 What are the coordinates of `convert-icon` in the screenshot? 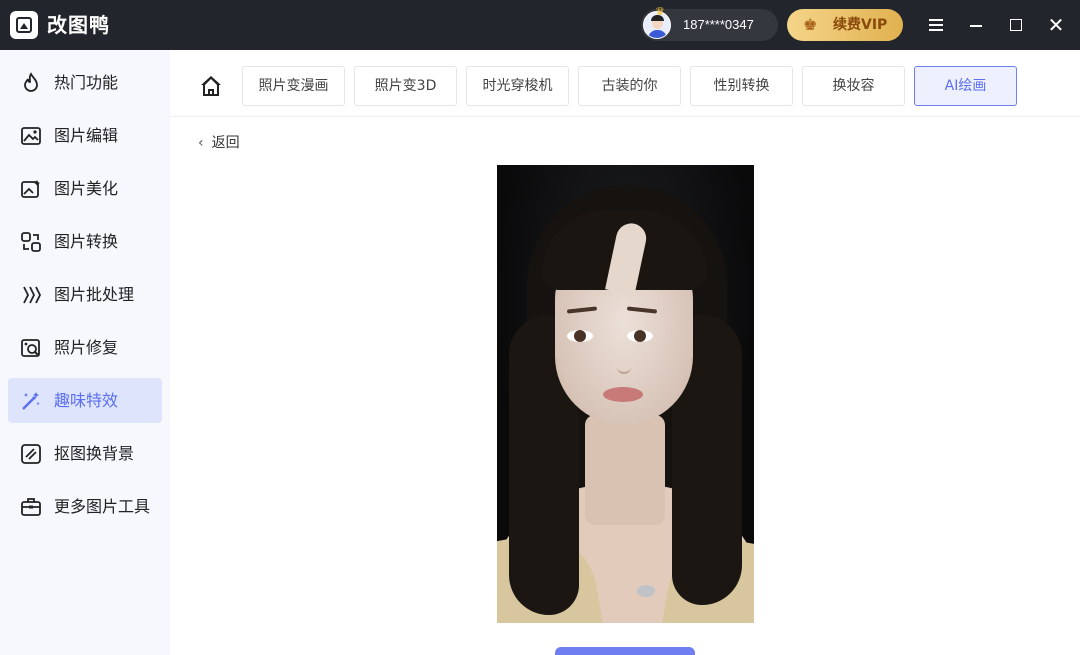 It's located at (31, 242).